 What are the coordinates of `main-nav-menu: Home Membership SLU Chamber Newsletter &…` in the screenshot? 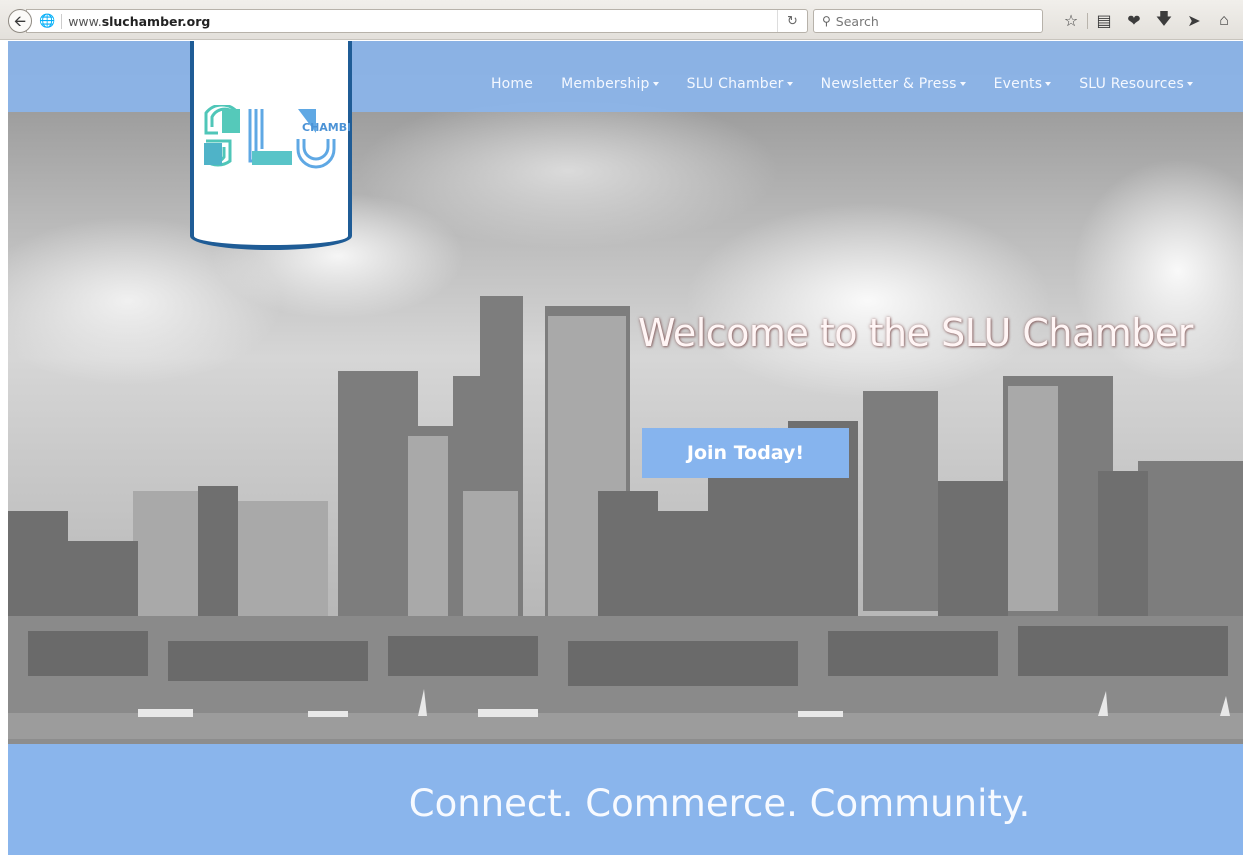 It's located at (842, 84).